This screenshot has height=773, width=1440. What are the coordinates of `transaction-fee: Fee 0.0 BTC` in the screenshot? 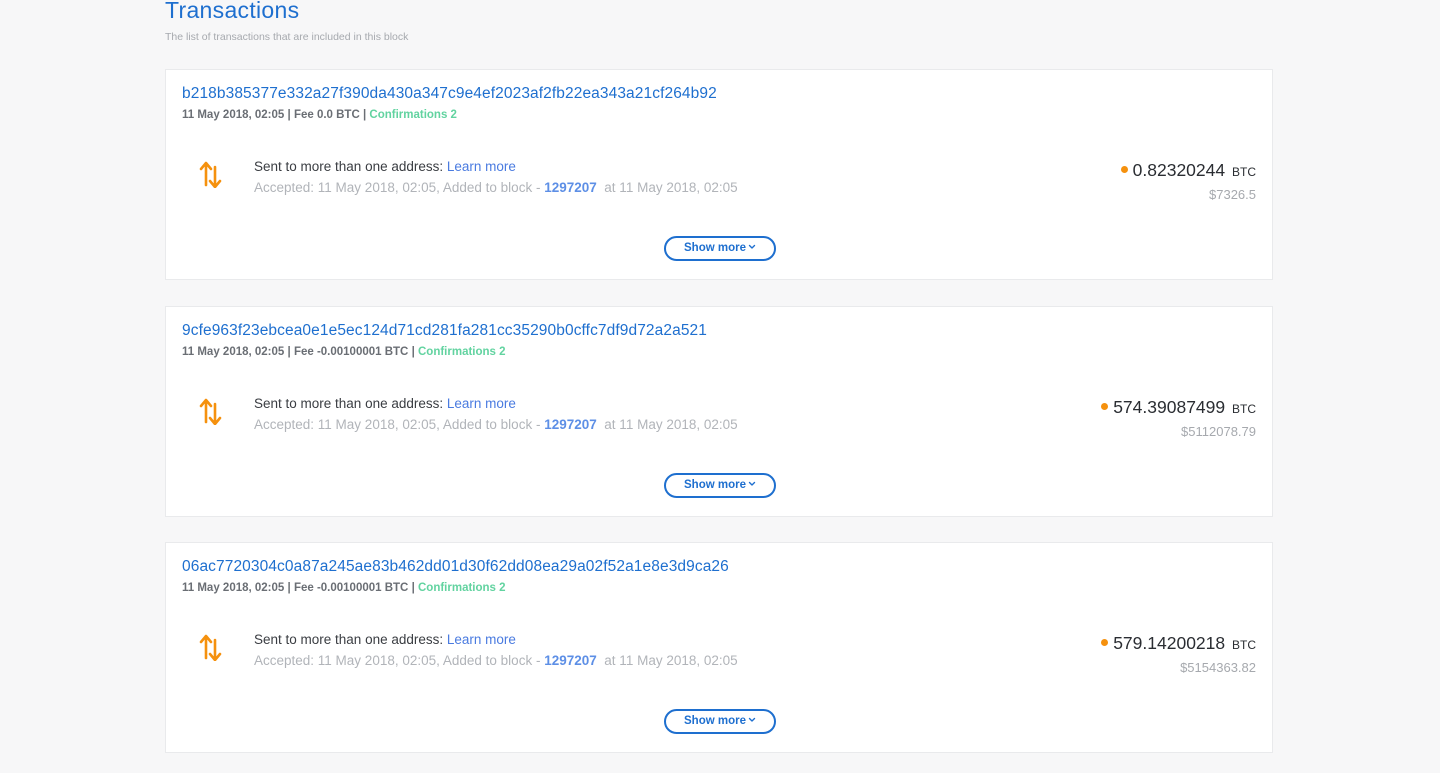 It's located at (326, 115).